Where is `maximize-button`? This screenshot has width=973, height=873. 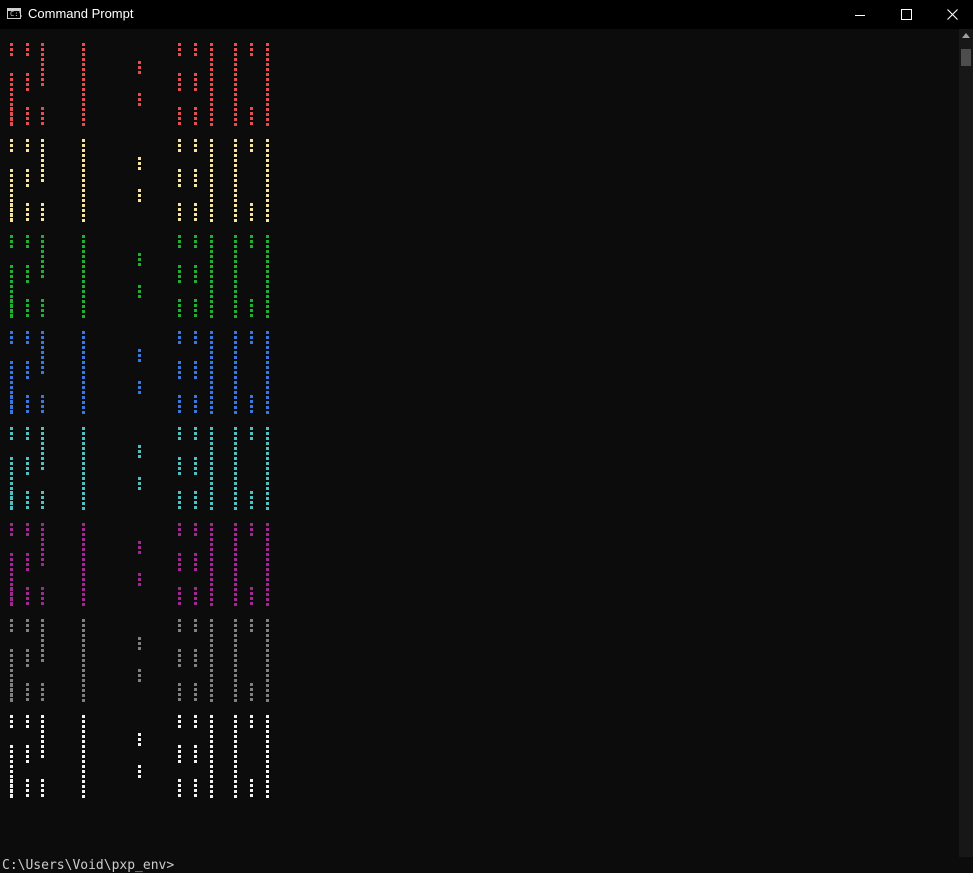
maximize-button is located at coordinates (906, 14).